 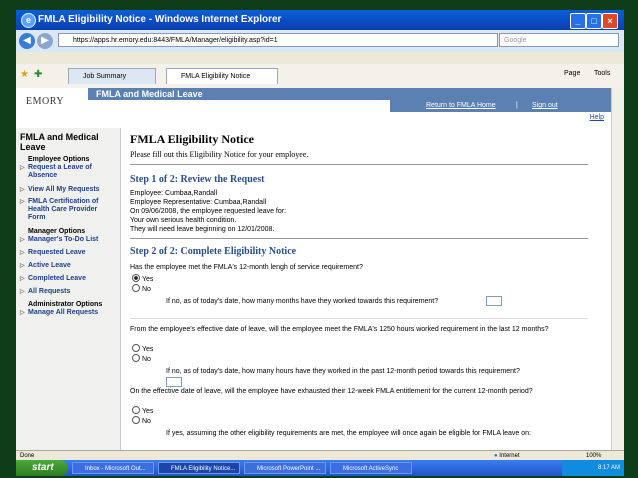 What do you see at coordinates (617, 269) in the screenshot?
I see `vertical-scrollbar` at bounding box center [617, 269].